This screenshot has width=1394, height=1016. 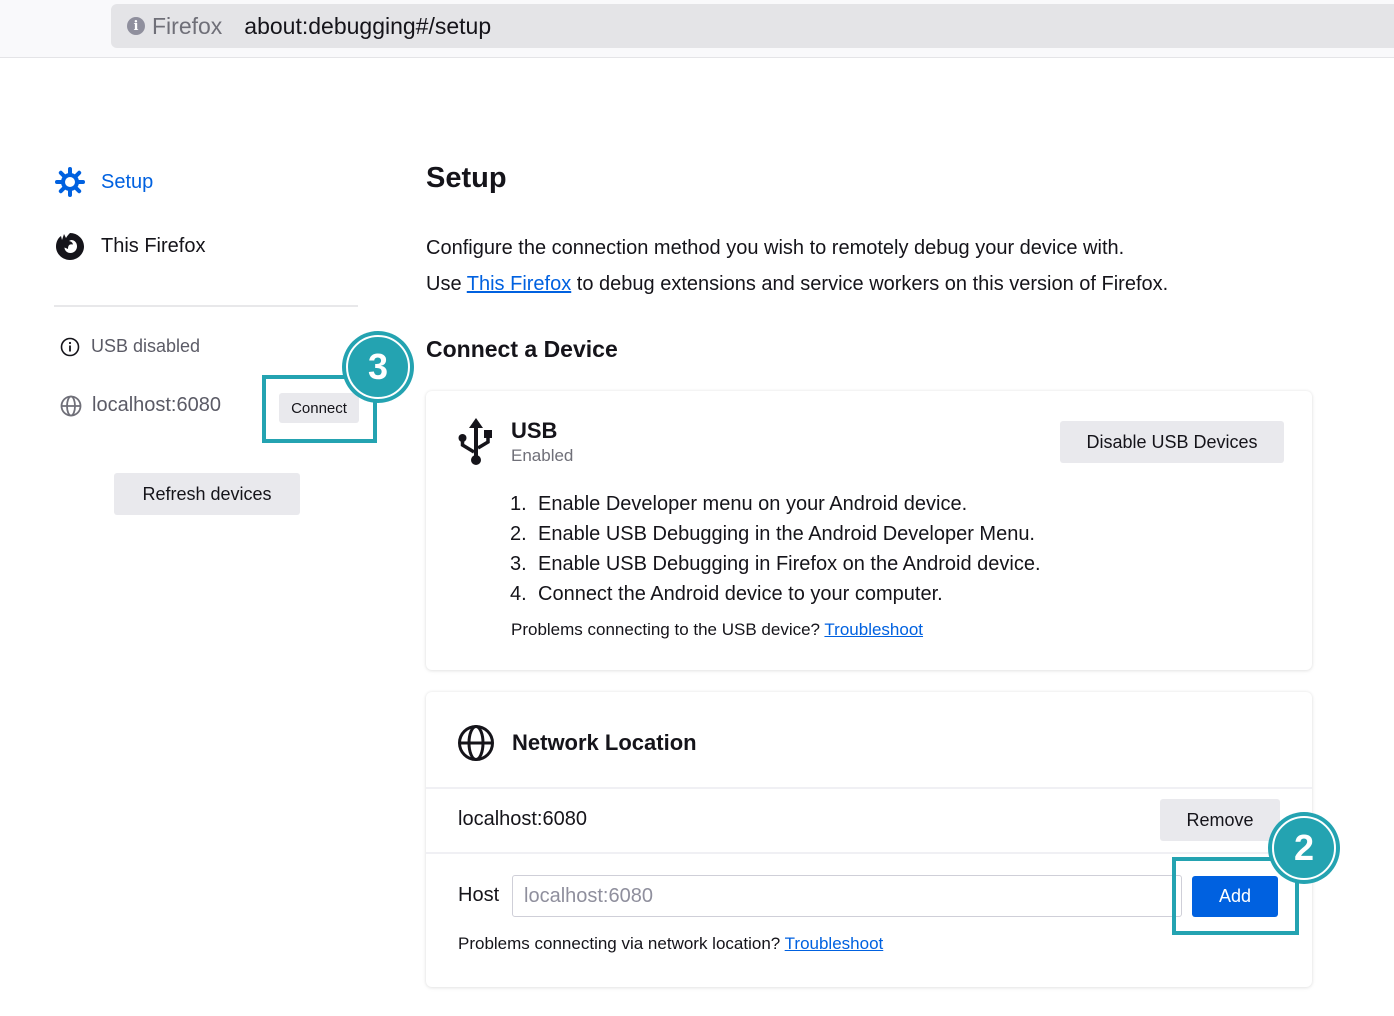 I want to click on url-text: about:debugging#/setup, so click(x=367, y=26).